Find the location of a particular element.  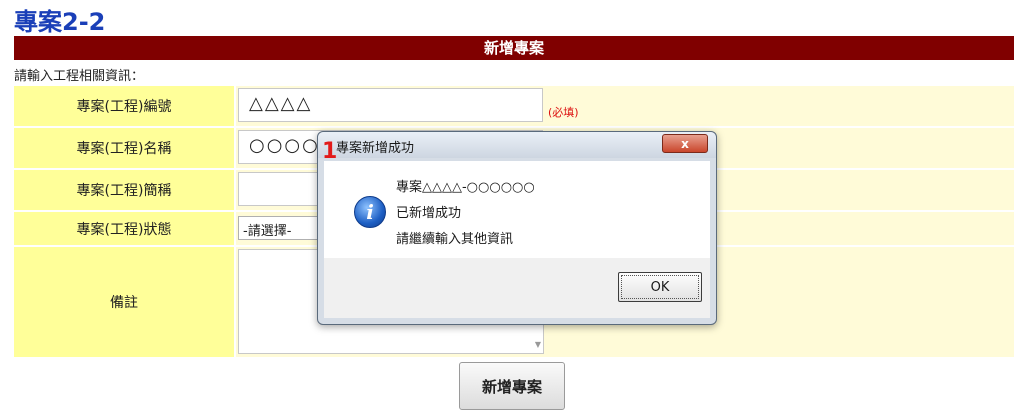

project-id-cell: △△△△ (必填) is located at coordinates (625, 106).